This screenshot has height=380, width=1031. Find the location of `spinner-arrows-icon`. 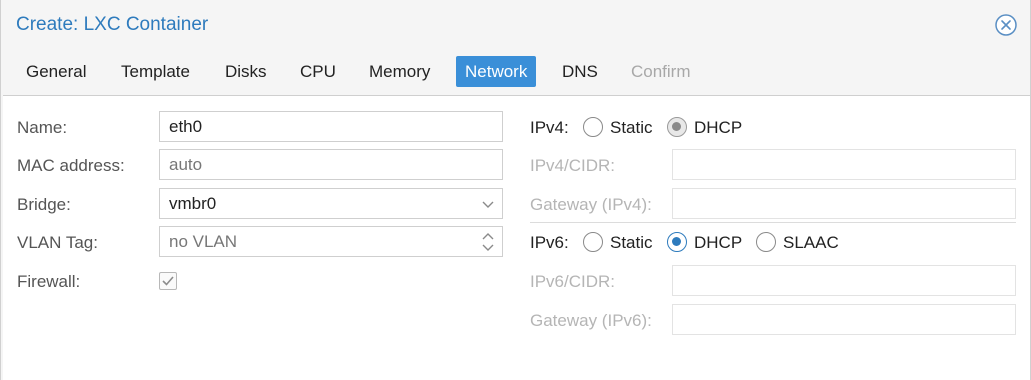

spinner-arrows-icon is located at coordinates (488, 241).